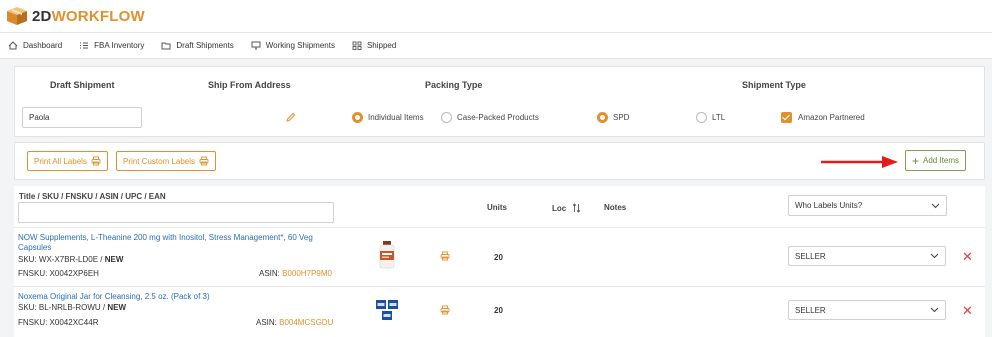  Describe the element at coordinates (82, 117) in the screenshot. I see `draft-name-input: Paola` at that location.